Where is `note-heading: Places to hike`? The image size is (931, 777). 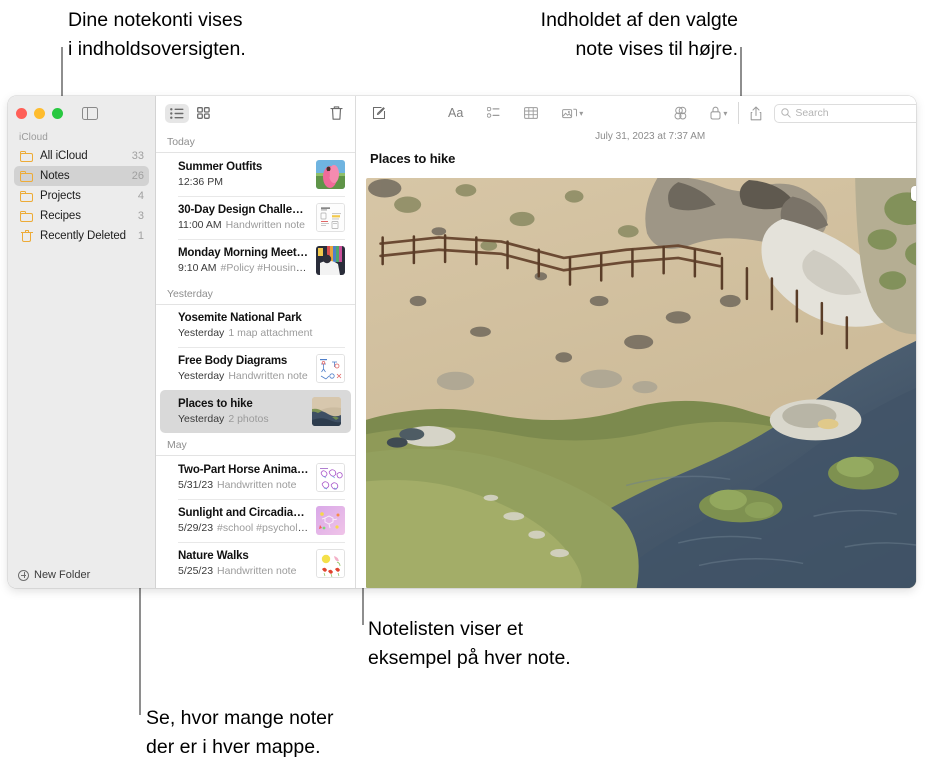
note-heading: Places to hike is located at coordinates (413, 158).